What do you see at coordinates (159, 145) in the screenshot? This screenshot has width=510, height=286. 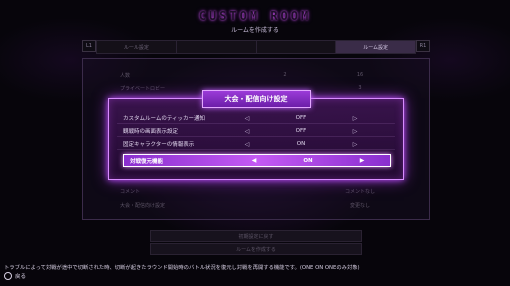 I see `setting-label: 固定キャラクターの情報表示` at bounding box center [159, 145].